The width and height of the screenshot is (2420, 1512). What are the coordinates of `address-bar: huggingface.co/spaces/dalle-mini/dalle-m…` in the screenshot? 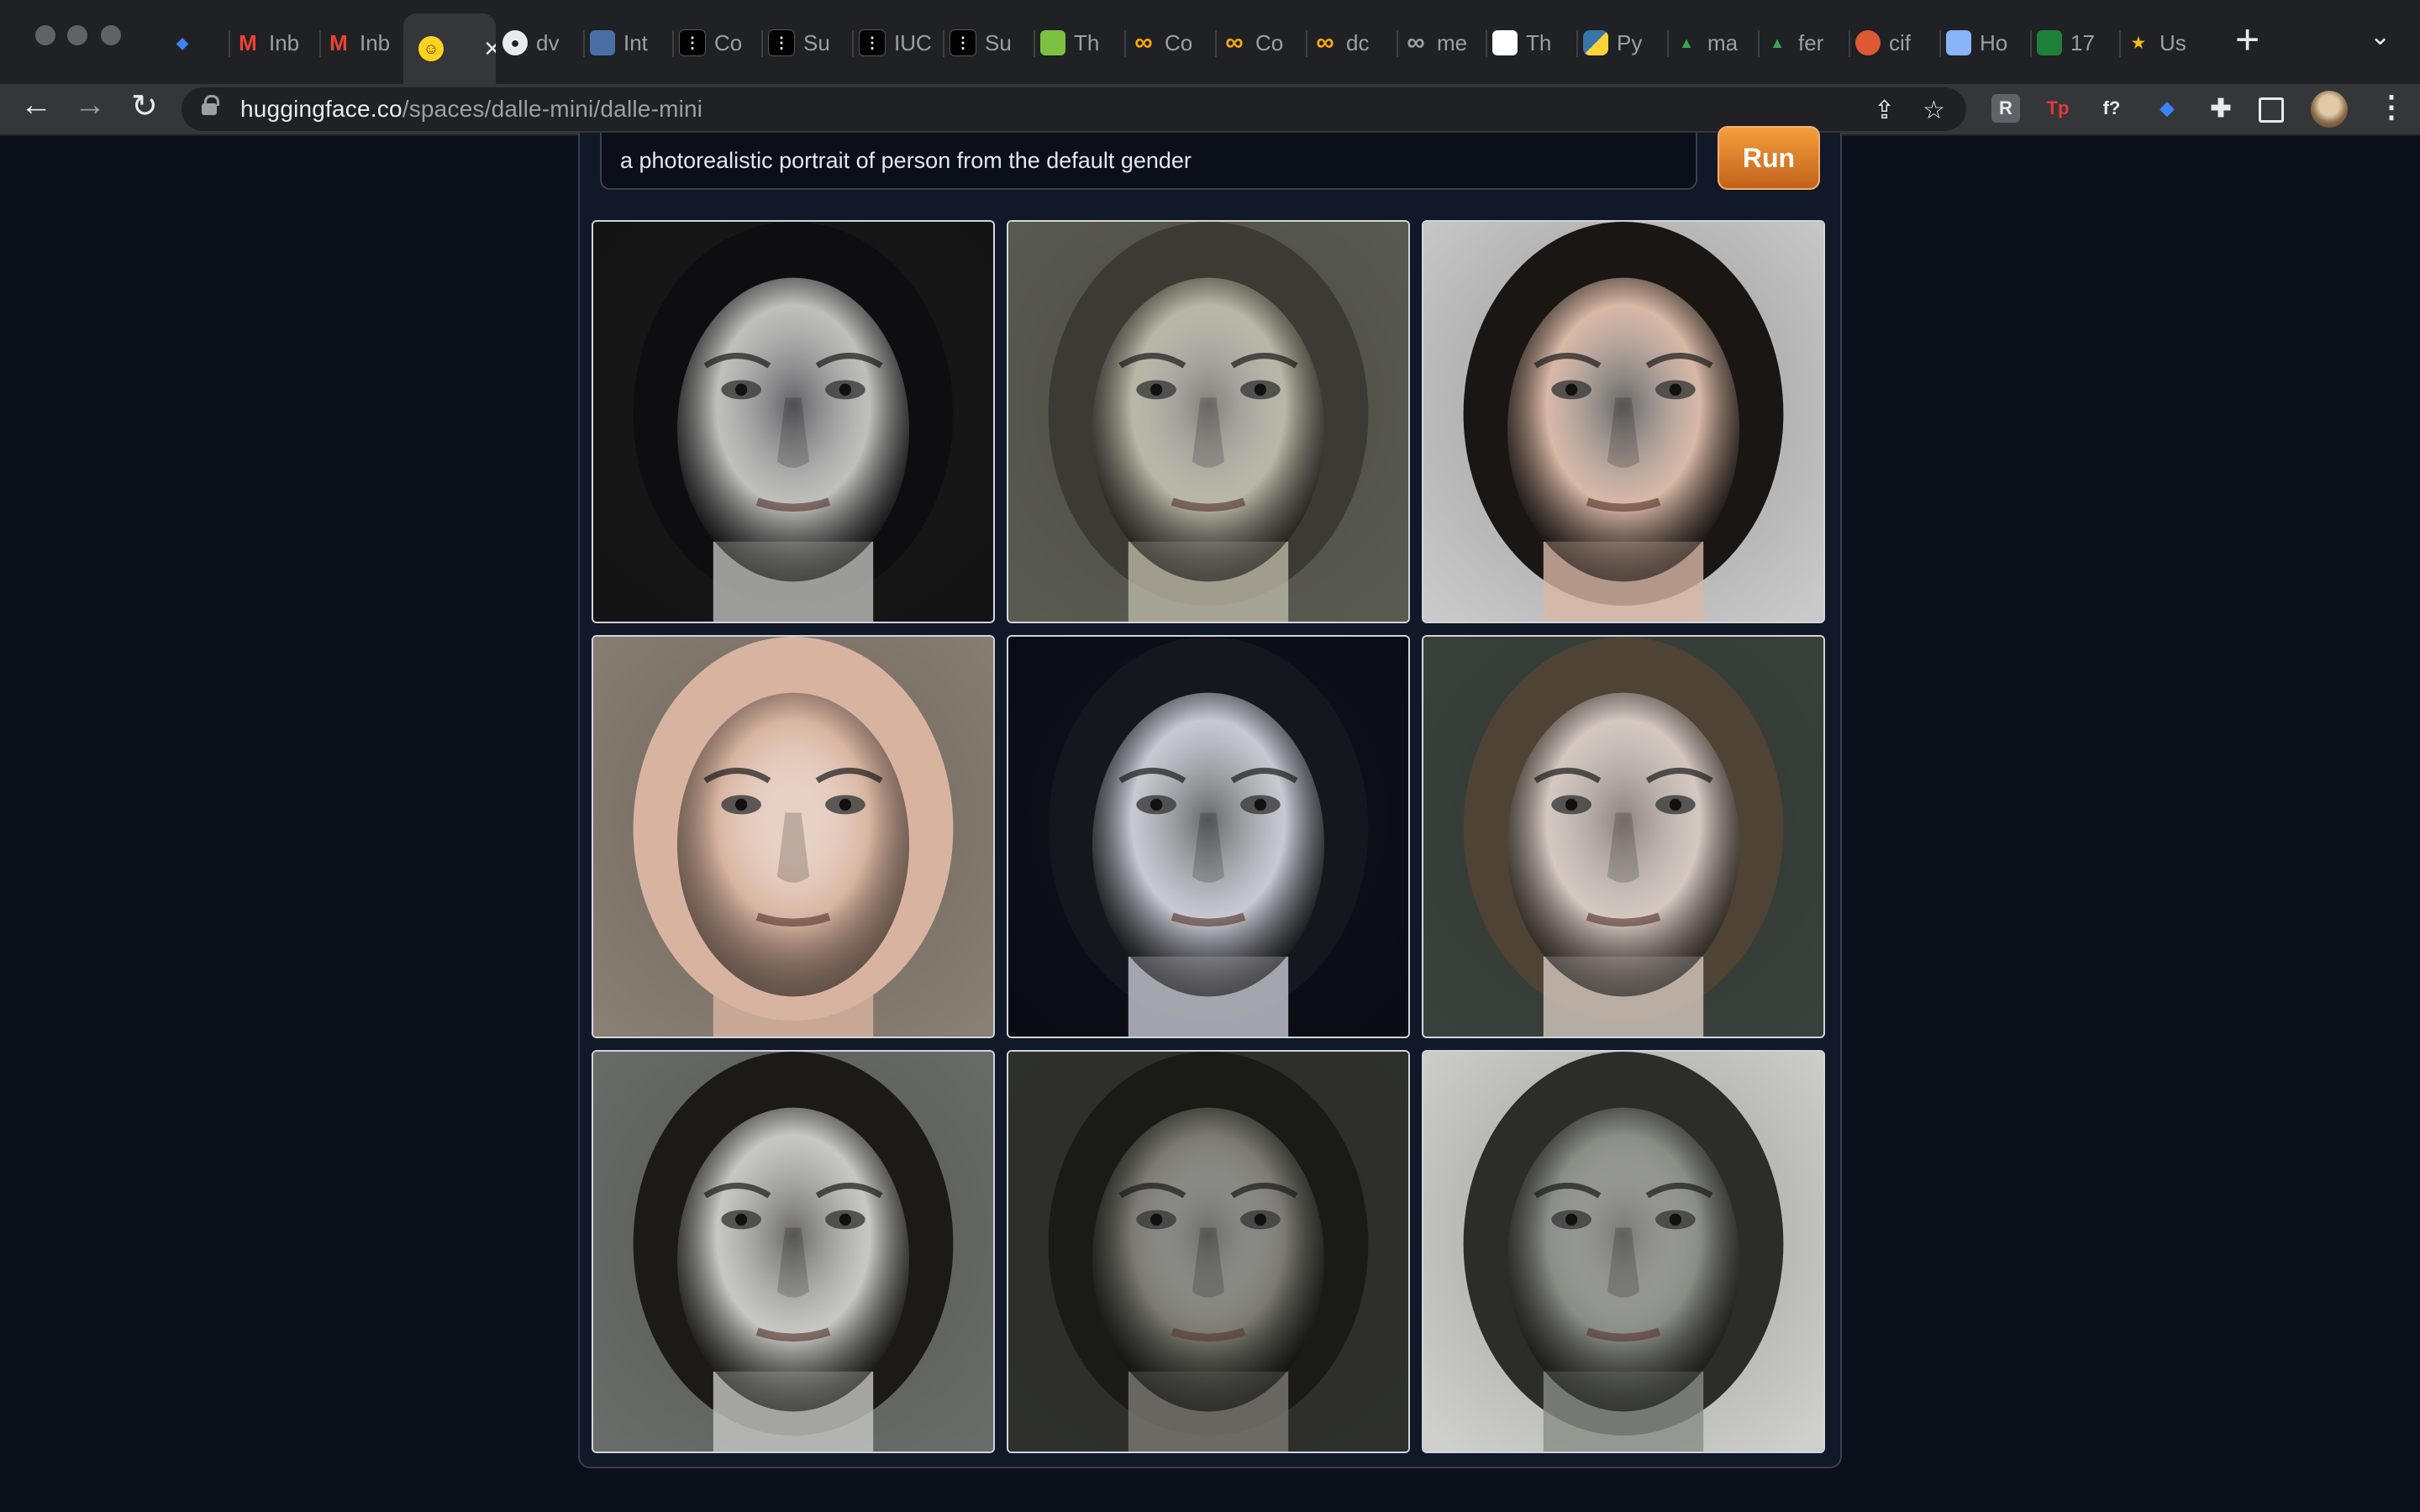 It's located at (1074, 109).